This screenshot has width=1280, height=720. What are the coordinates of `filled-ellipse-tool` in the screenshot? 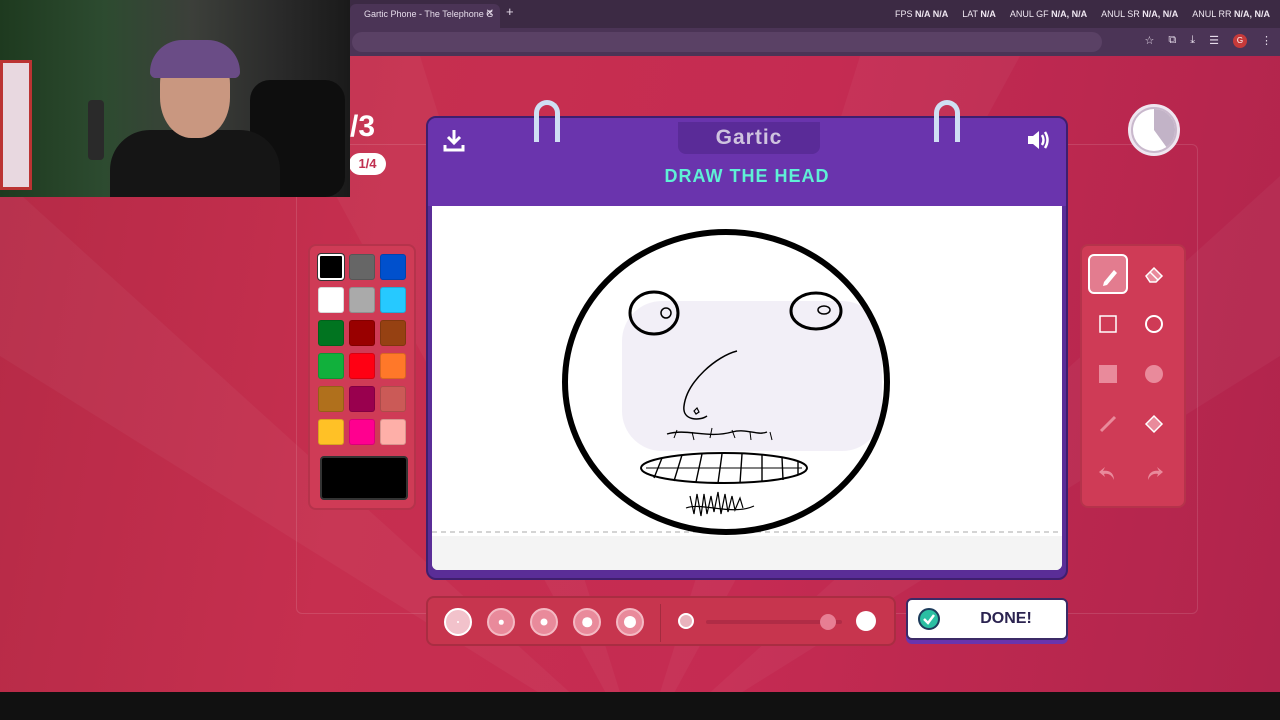 It's located at (1154, 374).